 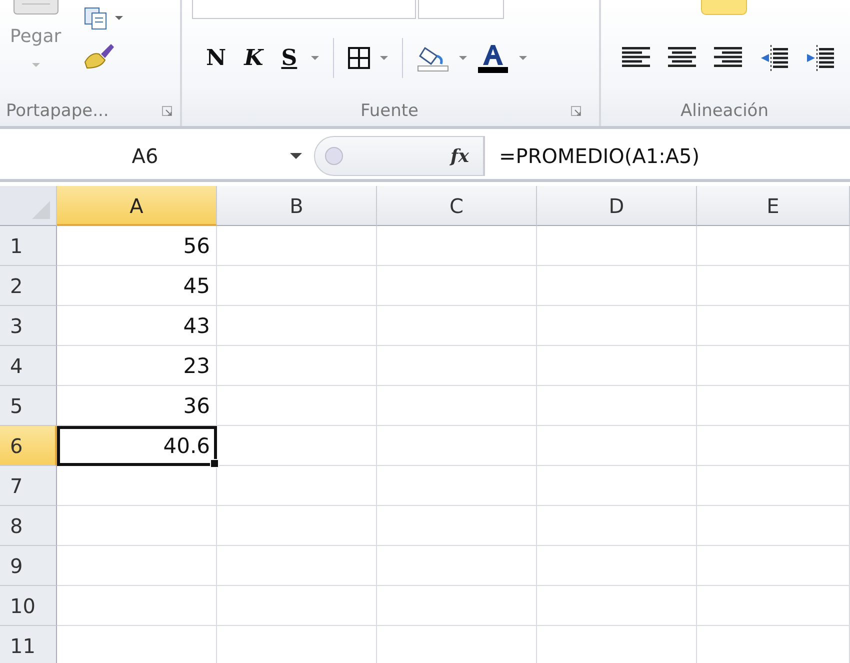 What do you see at coordinates (137, 206) in the screenshot?
I see `column-header: A` at bounding box center [137, 206].